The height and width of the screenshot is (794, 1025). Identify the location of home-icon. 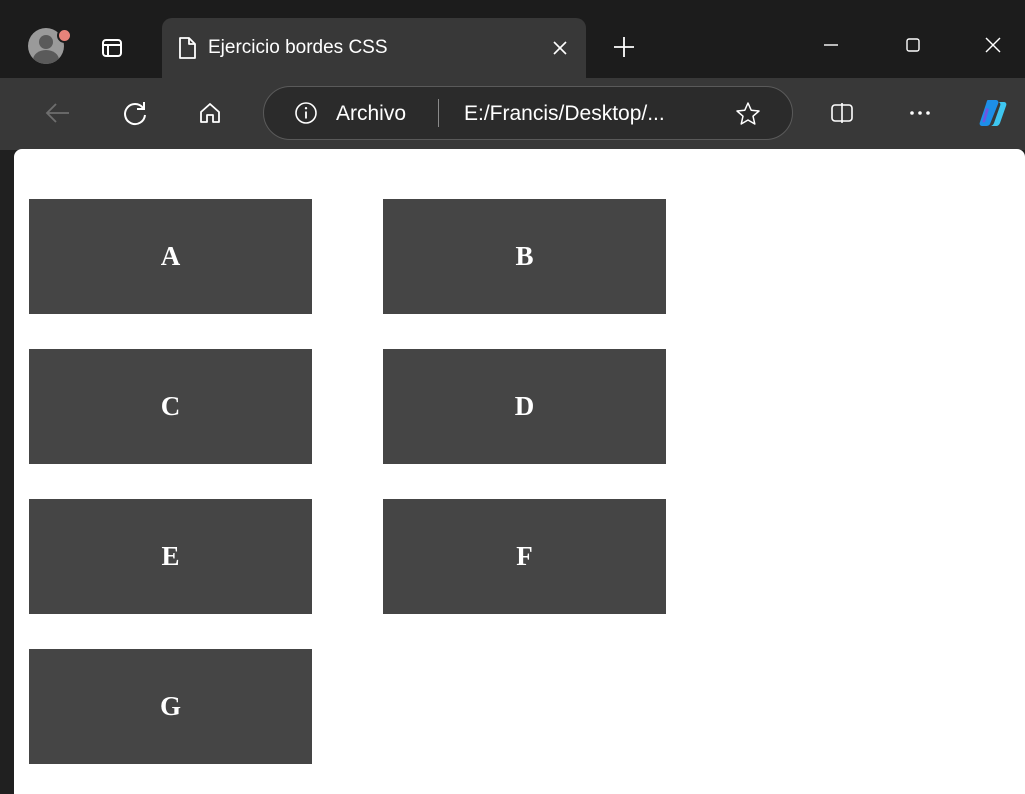
(210, 113).